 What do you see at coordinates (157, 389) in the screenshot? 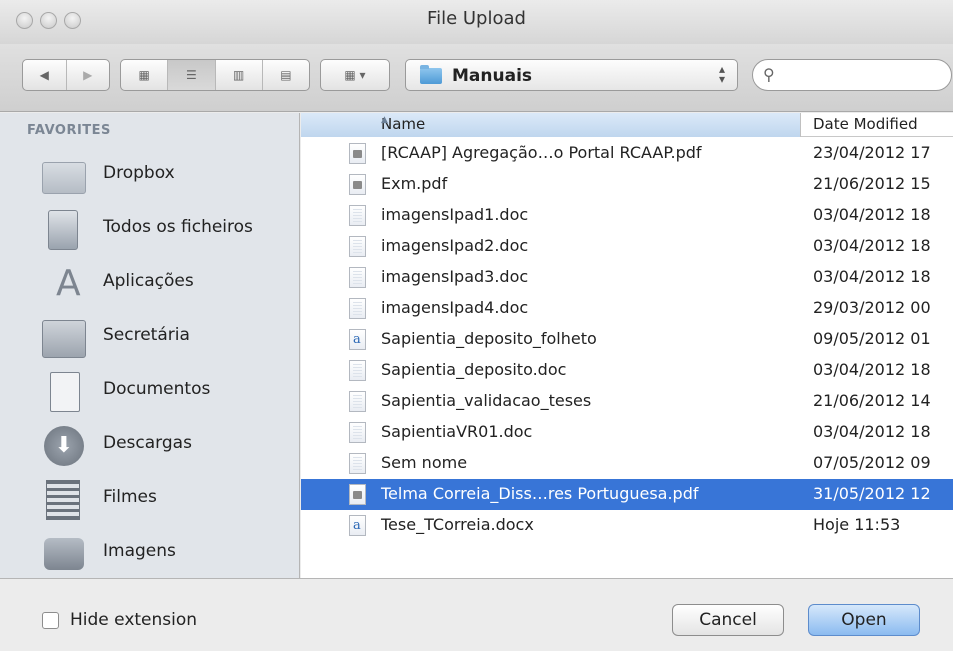
I see `sidebar-item-label: Documentos` at bounding box center [157, 389].